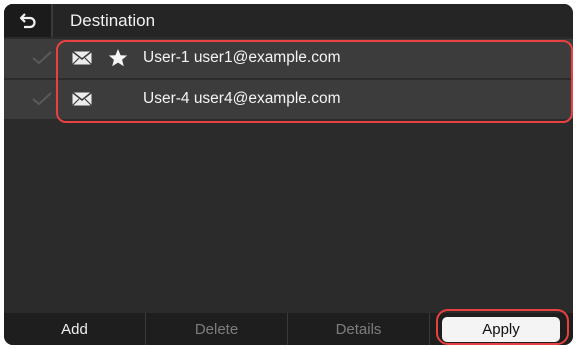 This screenshot has width=577, height=349. Describe the element at coordinates (242, 57) in the screenshot. I see `destination-label: User-1 user1@example.com` at that location.